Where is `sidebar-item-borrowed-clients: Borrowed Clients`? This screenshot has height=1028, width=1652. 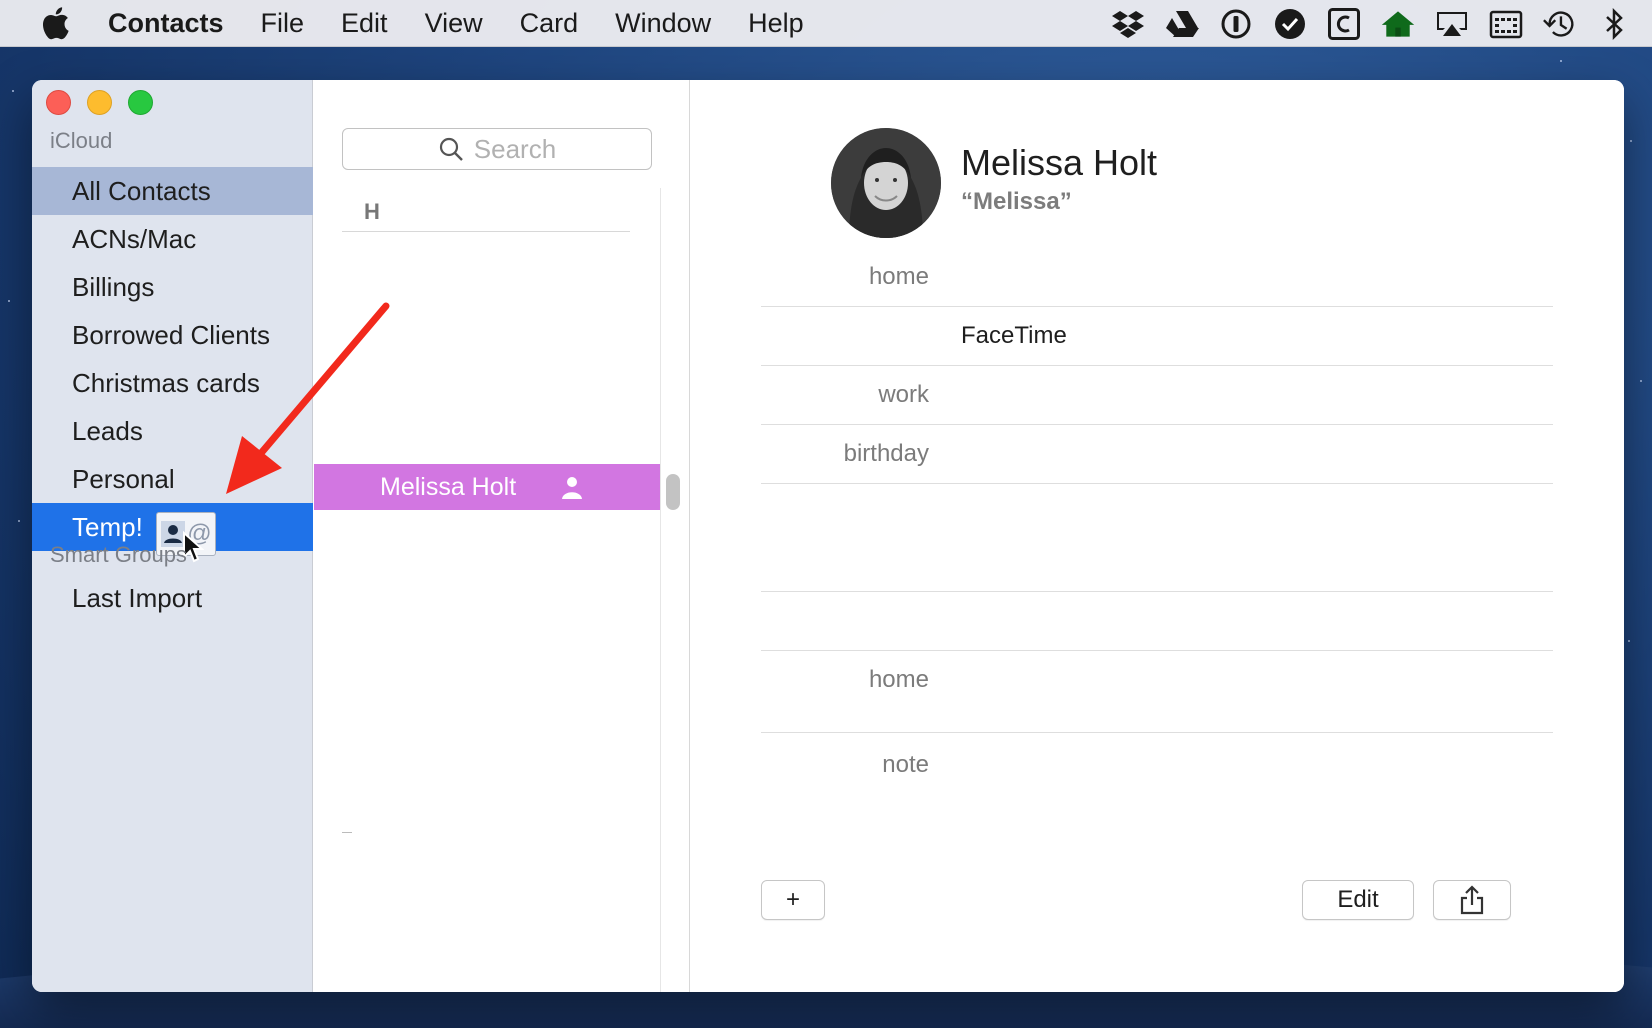
sidebar-item-borrowed-clients: Borrowed Clients is located at coordinates (172, 335).